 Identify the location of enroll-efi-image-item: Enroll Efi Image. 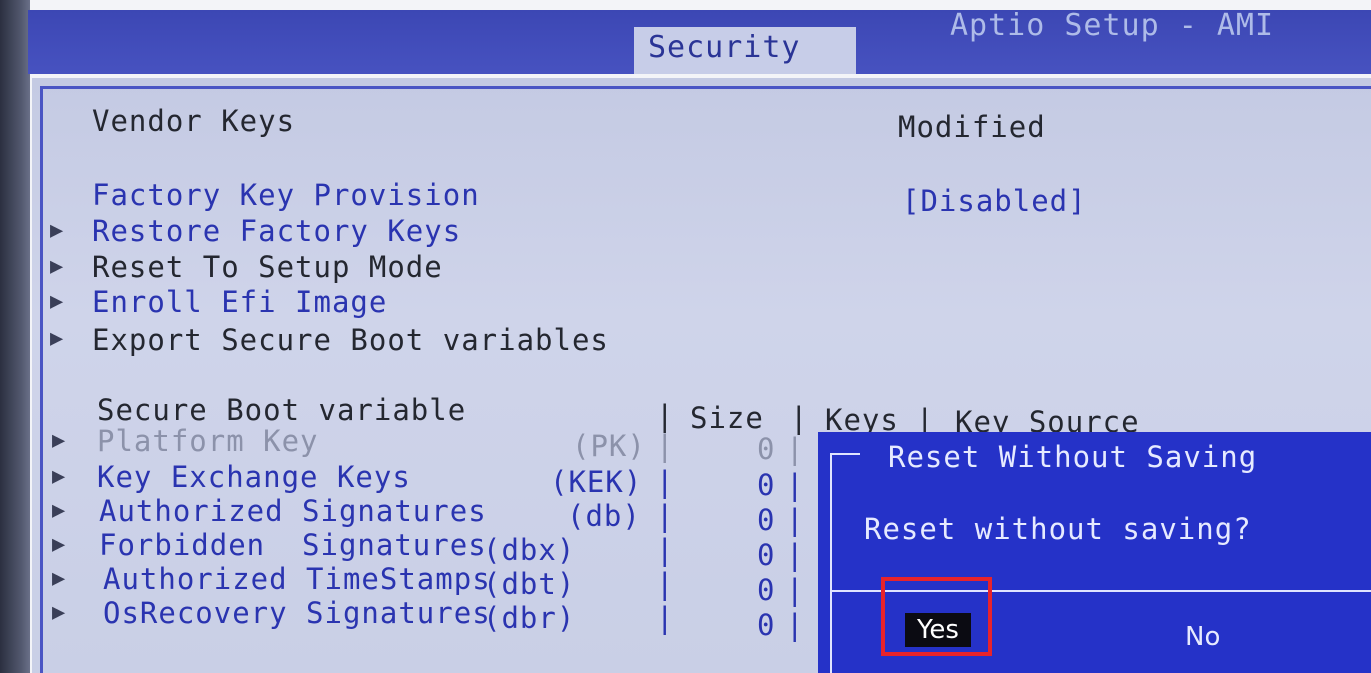
(239, 302).